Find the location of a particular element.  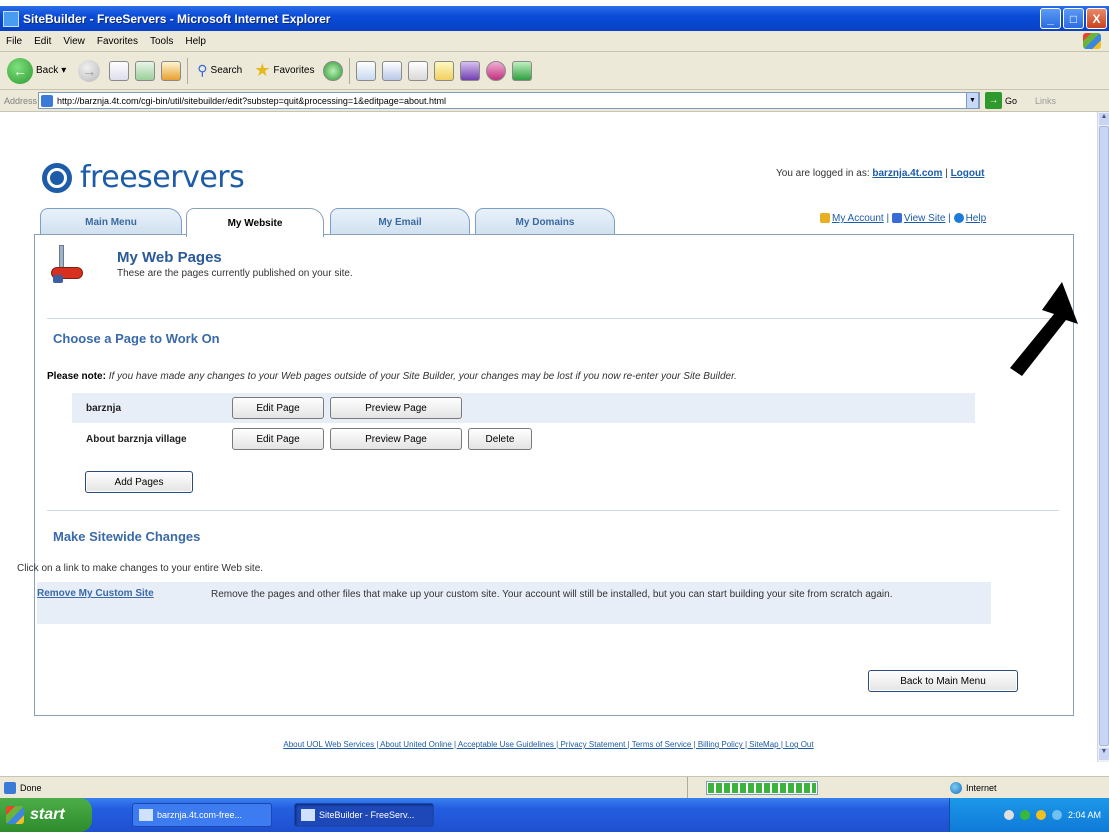

menu-file: File is located at coordinates (14, 41).